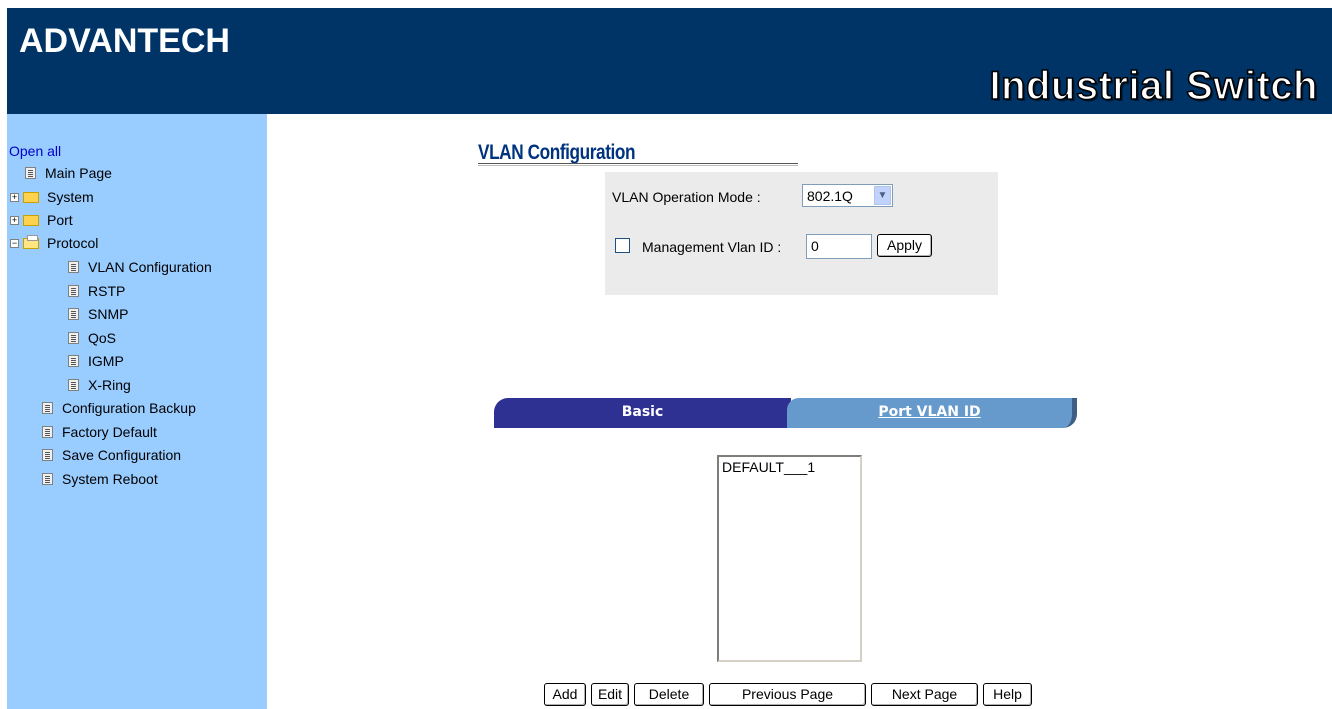 This screenshot has height=709, width=1332. I want to click on header-banner: ADVANTECH Industrial Switch, so click(669, 61).